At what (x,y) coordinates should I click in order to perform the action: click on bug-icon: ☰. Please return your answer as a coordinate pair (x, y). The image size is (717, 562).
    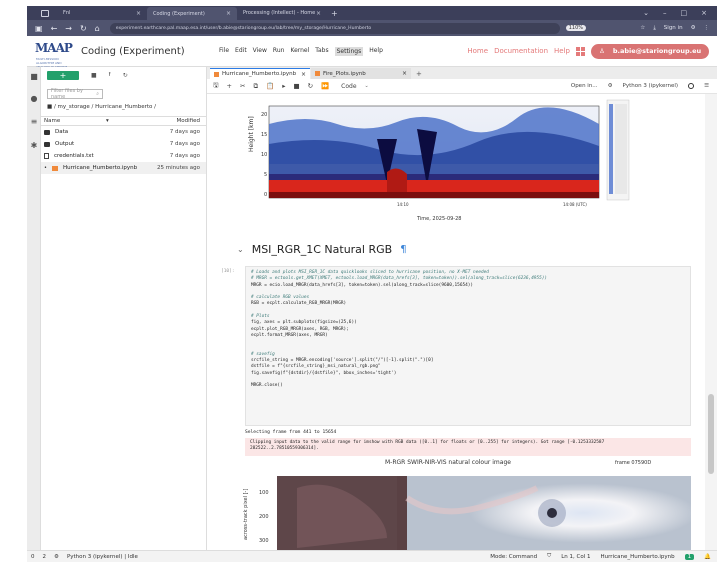
    Looking at the image, I should click on (706, 86).